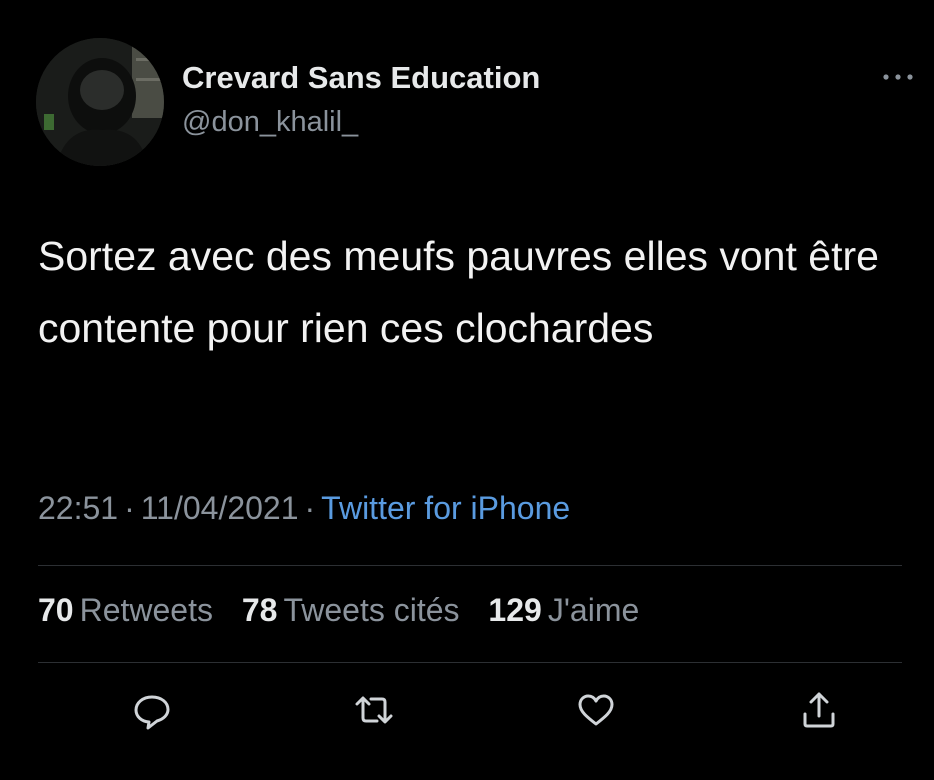 This screenshot has width=934, height=780. I want to click on retweets-stat: 70 Retweets, so click(125, 610).